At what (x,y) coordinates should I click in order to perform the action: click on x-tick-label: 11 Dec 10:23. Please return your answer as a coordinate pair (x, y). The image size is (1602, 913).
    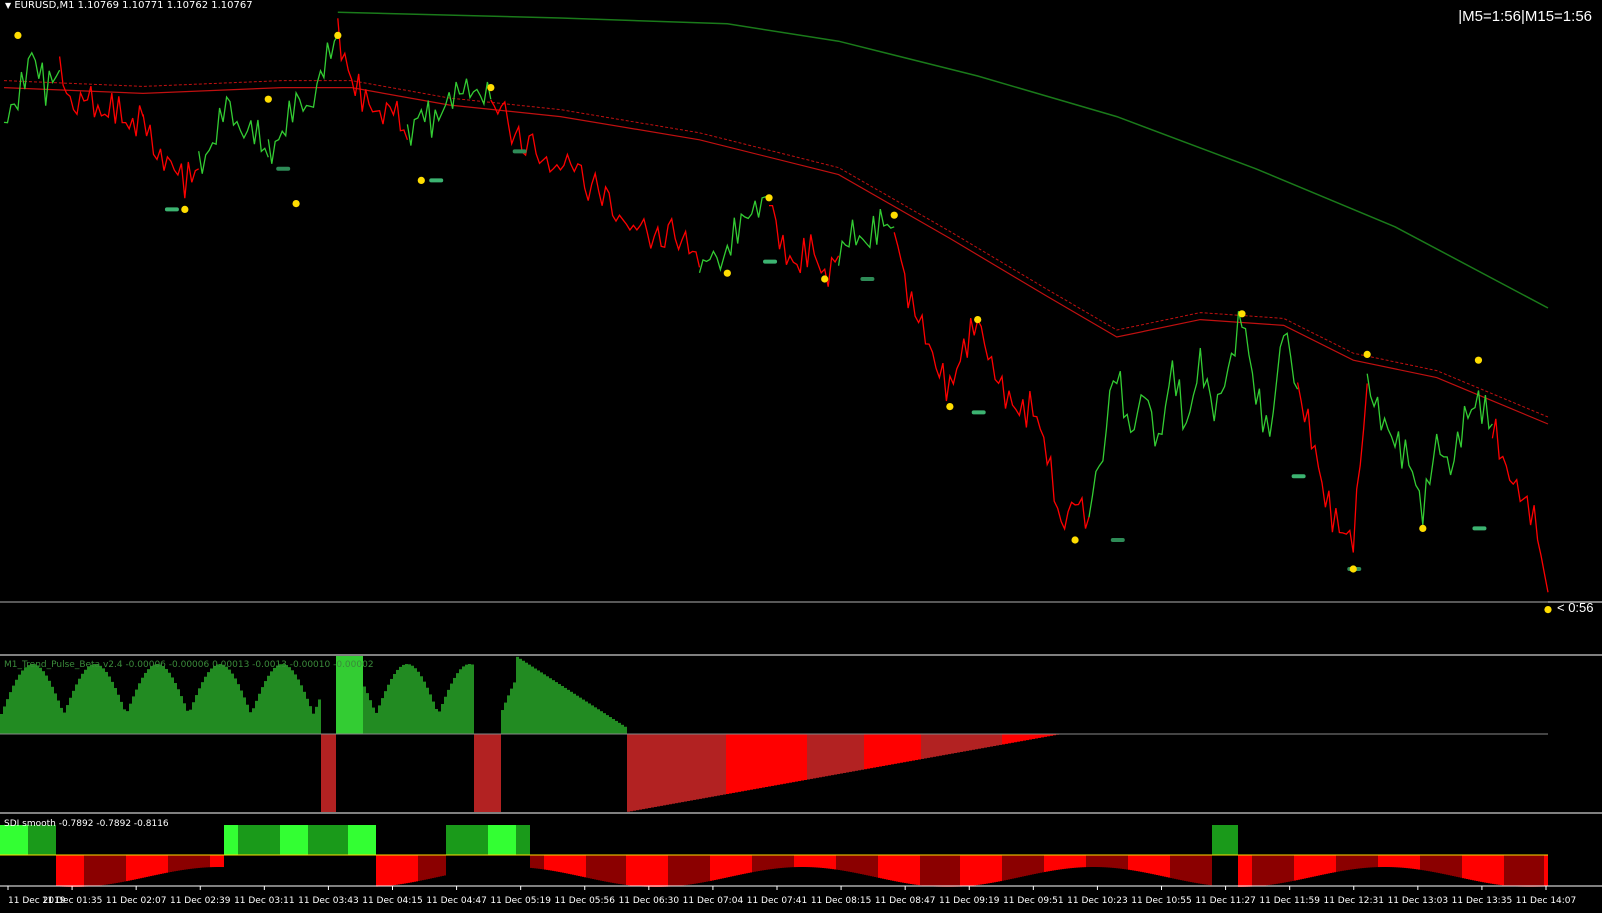
    Looking at the image, I should click on (1097, 901).